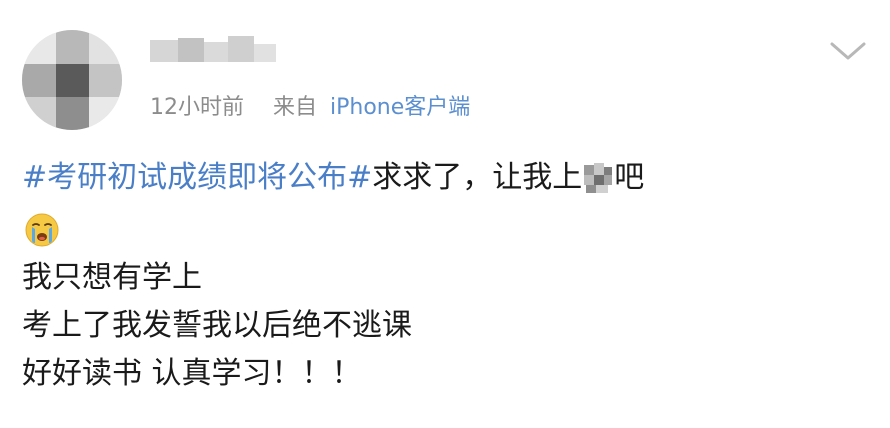 Image resolution: width=890 pixels, height=428 pixels. Describe the element at coordinates (197, 107) in the screenshot. I see `post-time: 12小时前` at that location.